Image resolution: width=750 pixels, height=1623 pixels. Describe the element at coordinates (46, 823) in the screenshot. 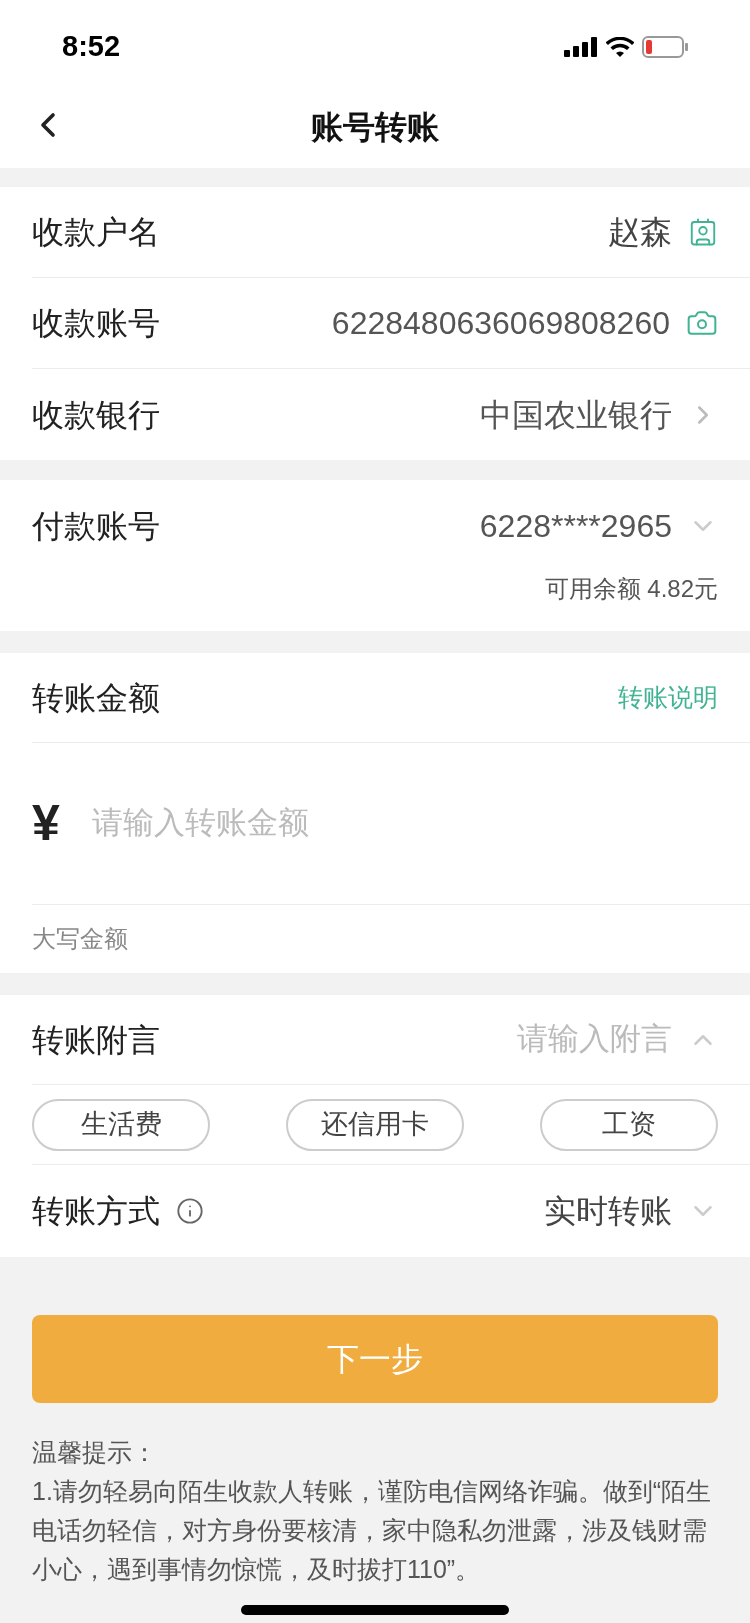

I see `currency-symbol: ¥` at that location.